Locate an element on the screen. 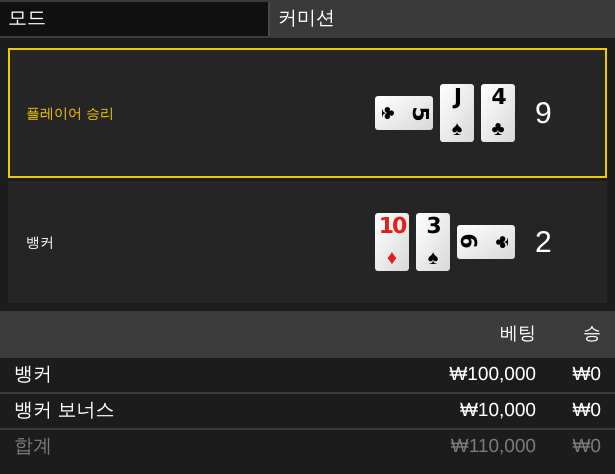 This screenshot has height=474, width=615. hand-label: 플레이어 승리 is located at coordinates (70, 113).